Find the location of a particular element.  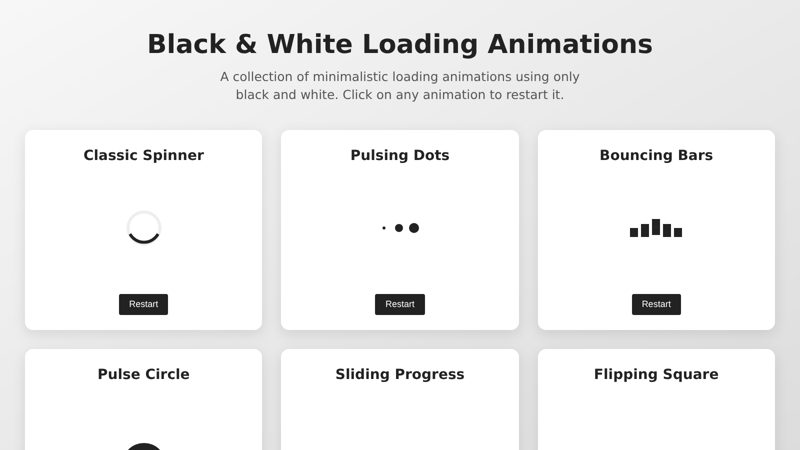

animation-card: Bouncing Bars Restart is located at coordinates (656, 230).